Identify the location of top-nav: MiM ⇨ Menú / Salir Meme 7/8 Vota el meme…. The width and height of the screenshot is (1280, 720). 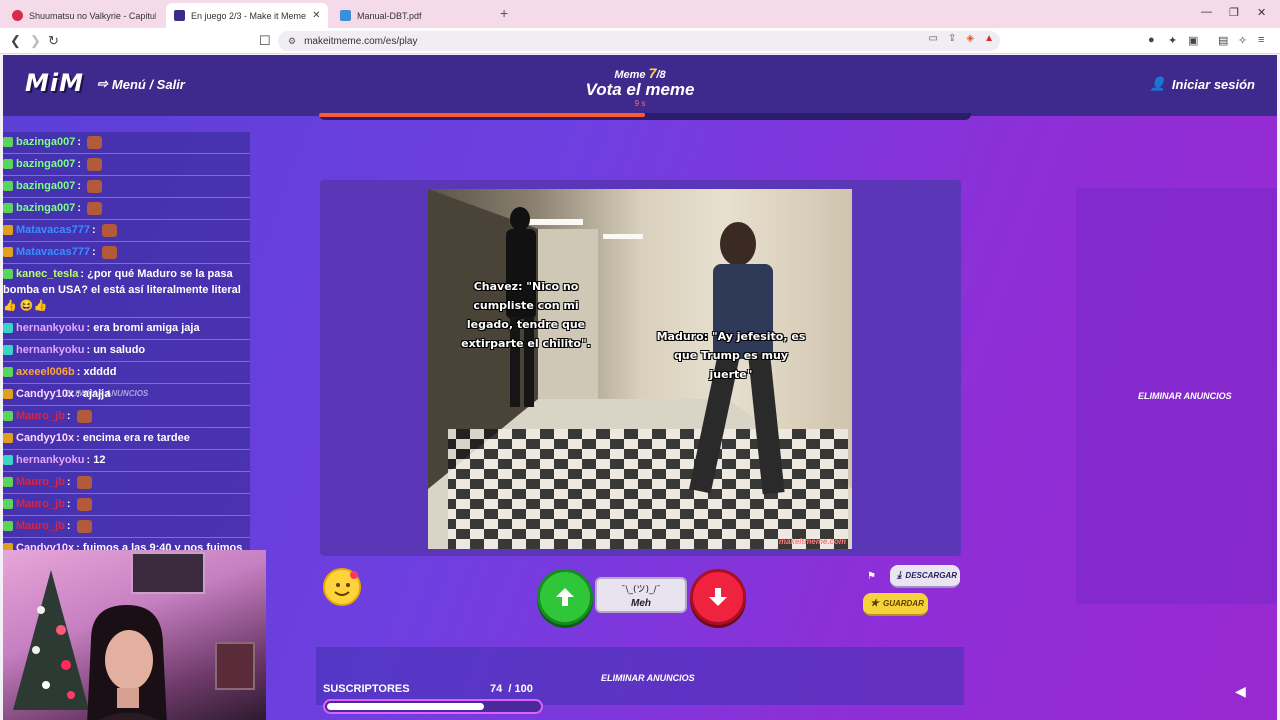
(640, 85).